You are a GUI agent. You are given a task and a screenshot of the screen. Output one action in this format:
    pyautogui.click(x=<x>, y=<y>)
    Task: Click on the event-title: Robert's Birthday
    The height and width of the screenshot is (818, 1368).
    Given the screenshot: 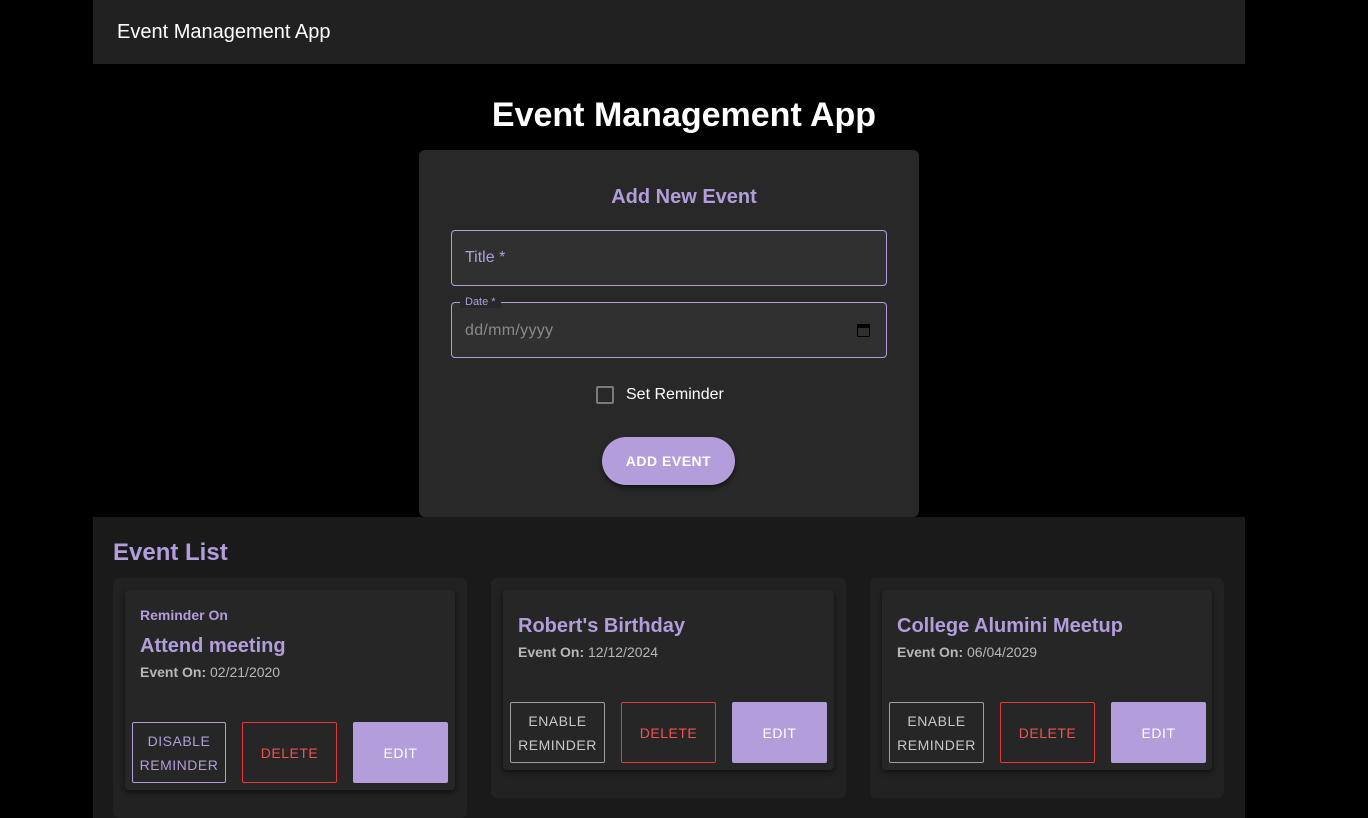 What is the action you would take?
    pyautogui.click(x=602, y=626)
    